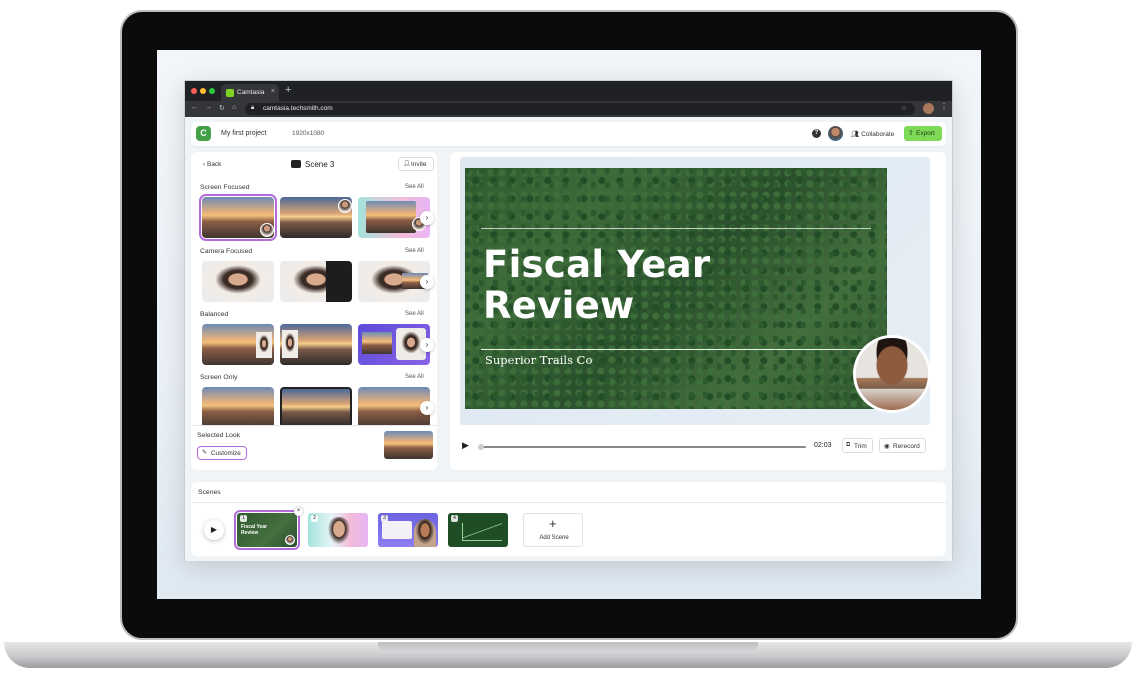 This screenshot has width=1136, height=682. Describe the element at coordinates (414, 251) in the screenshot. I see `see-all-camera-focused: See All` at that location.